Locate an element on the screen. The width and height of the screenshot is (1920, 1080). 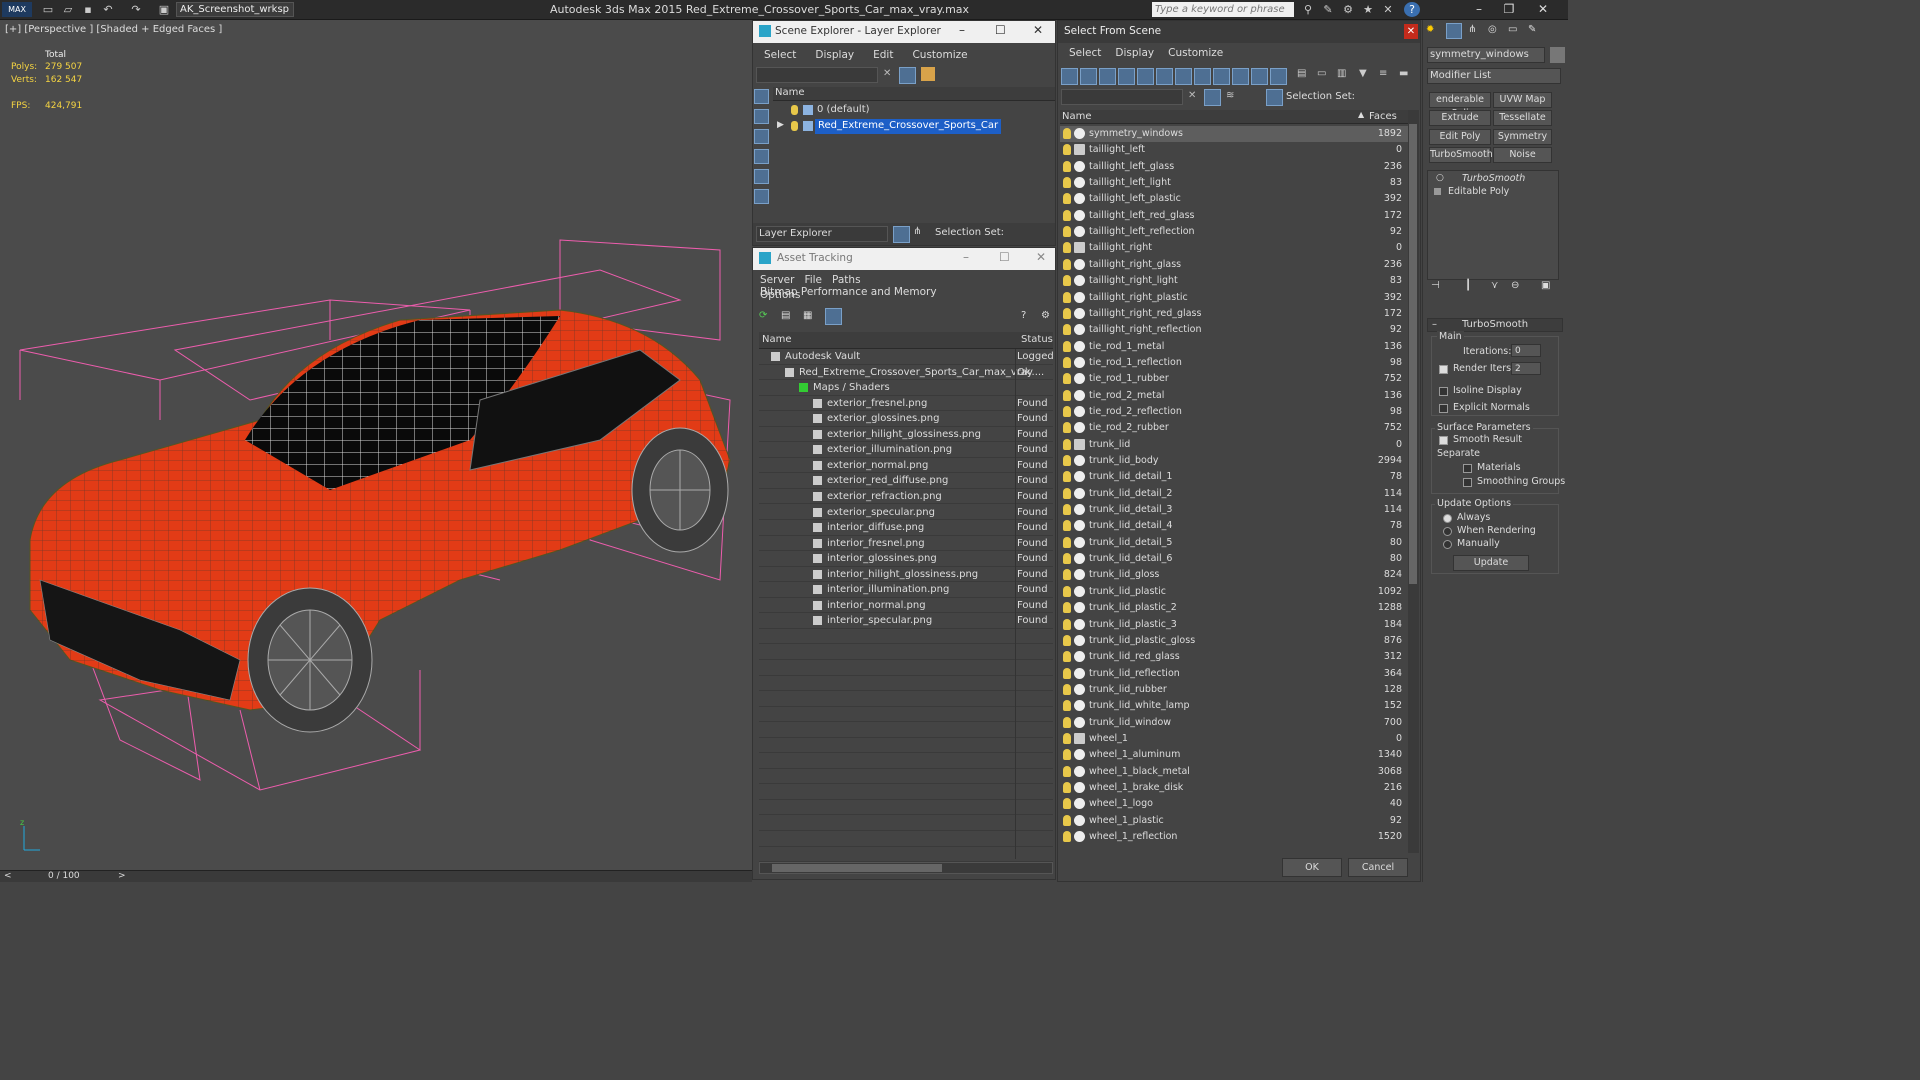
scene-object-row: taillight_left_red_glass 172 is located at coordinates (1234, 216).